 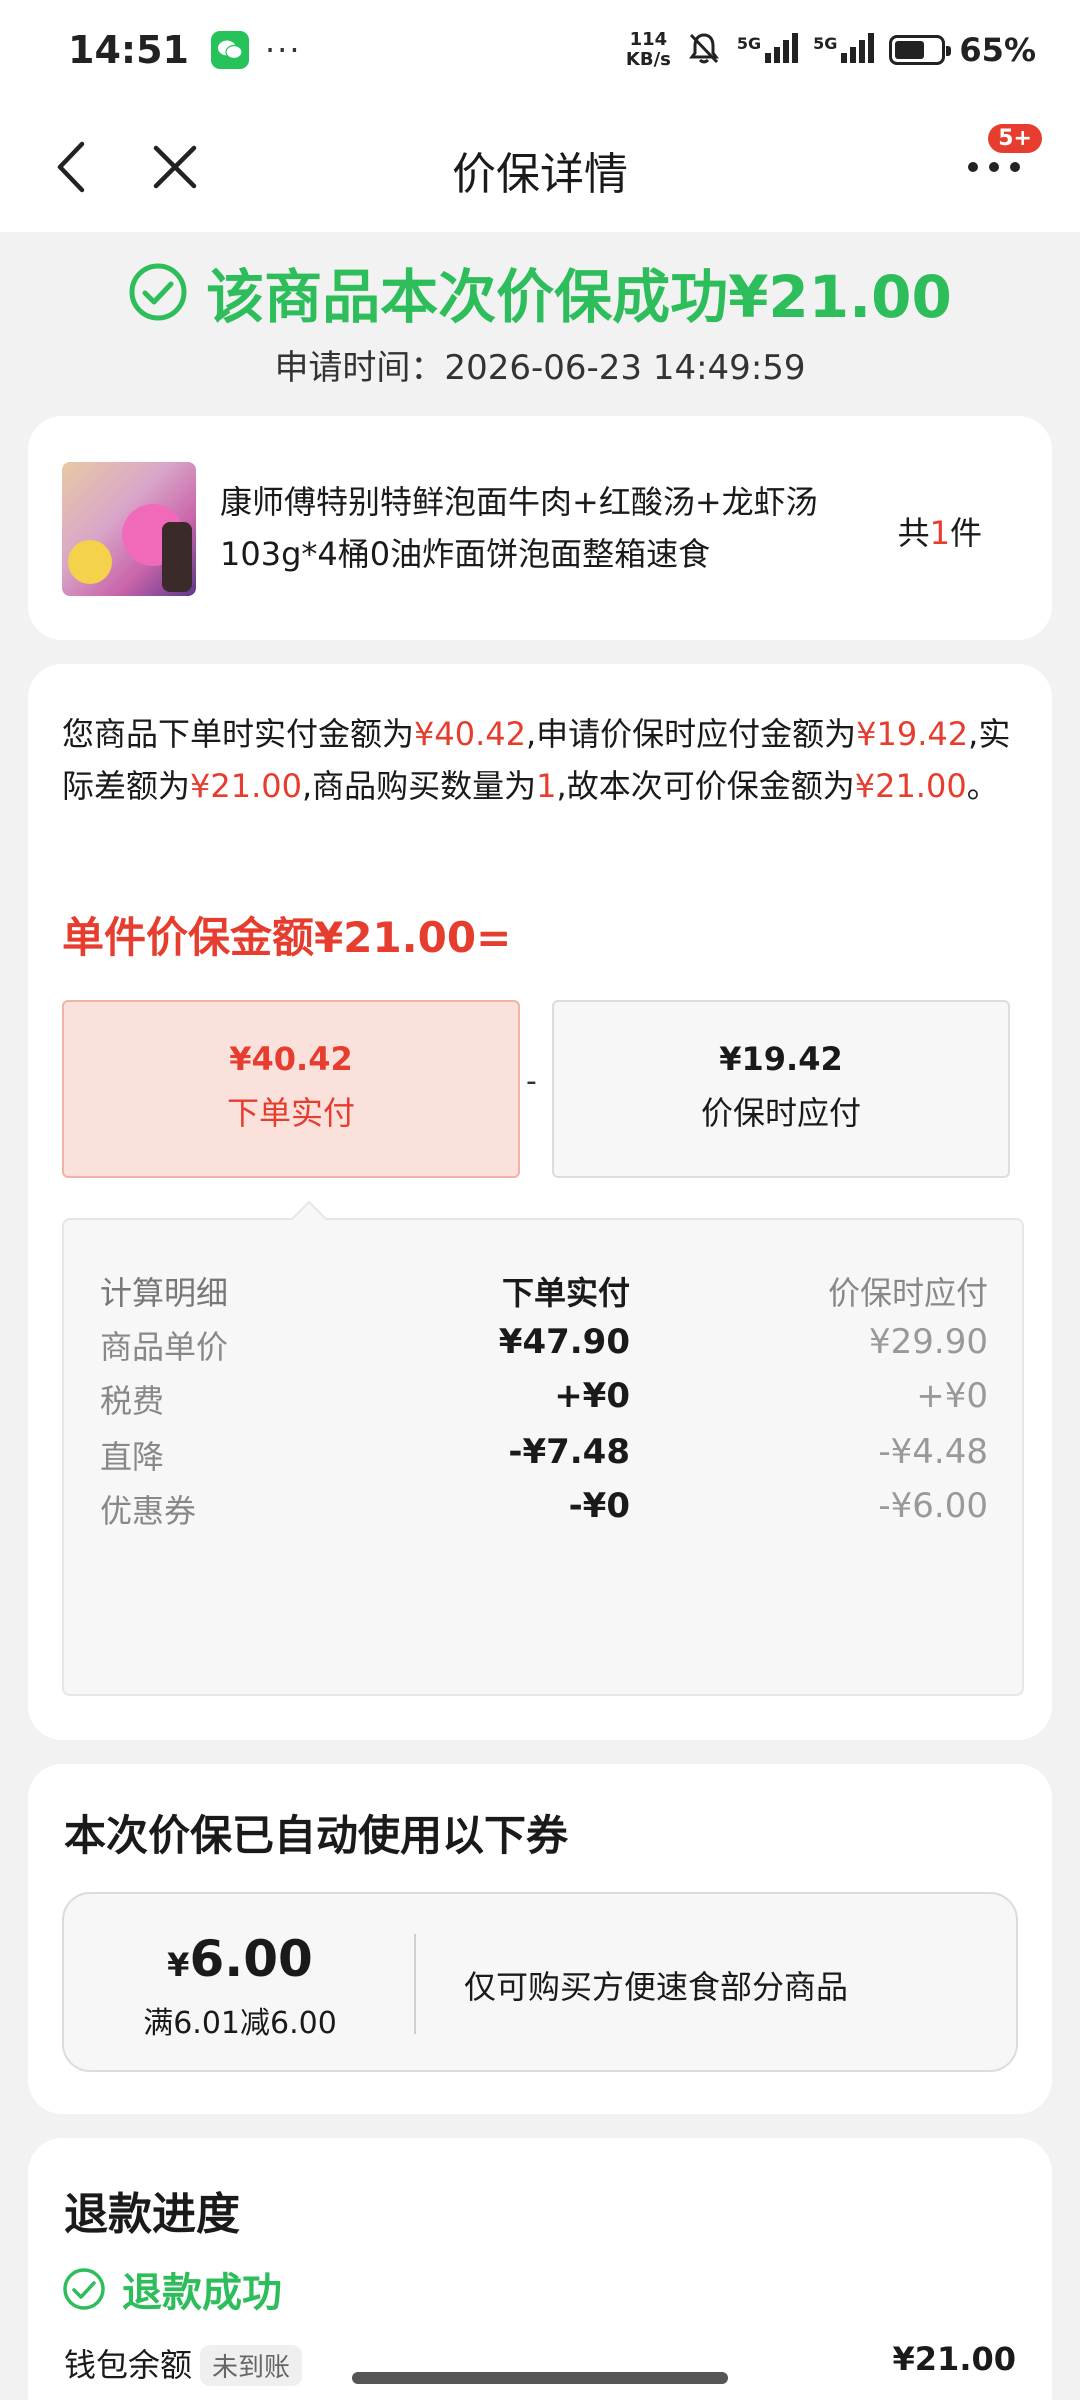 I want to click on minus-sign: -, so click(x=531, y=1081).